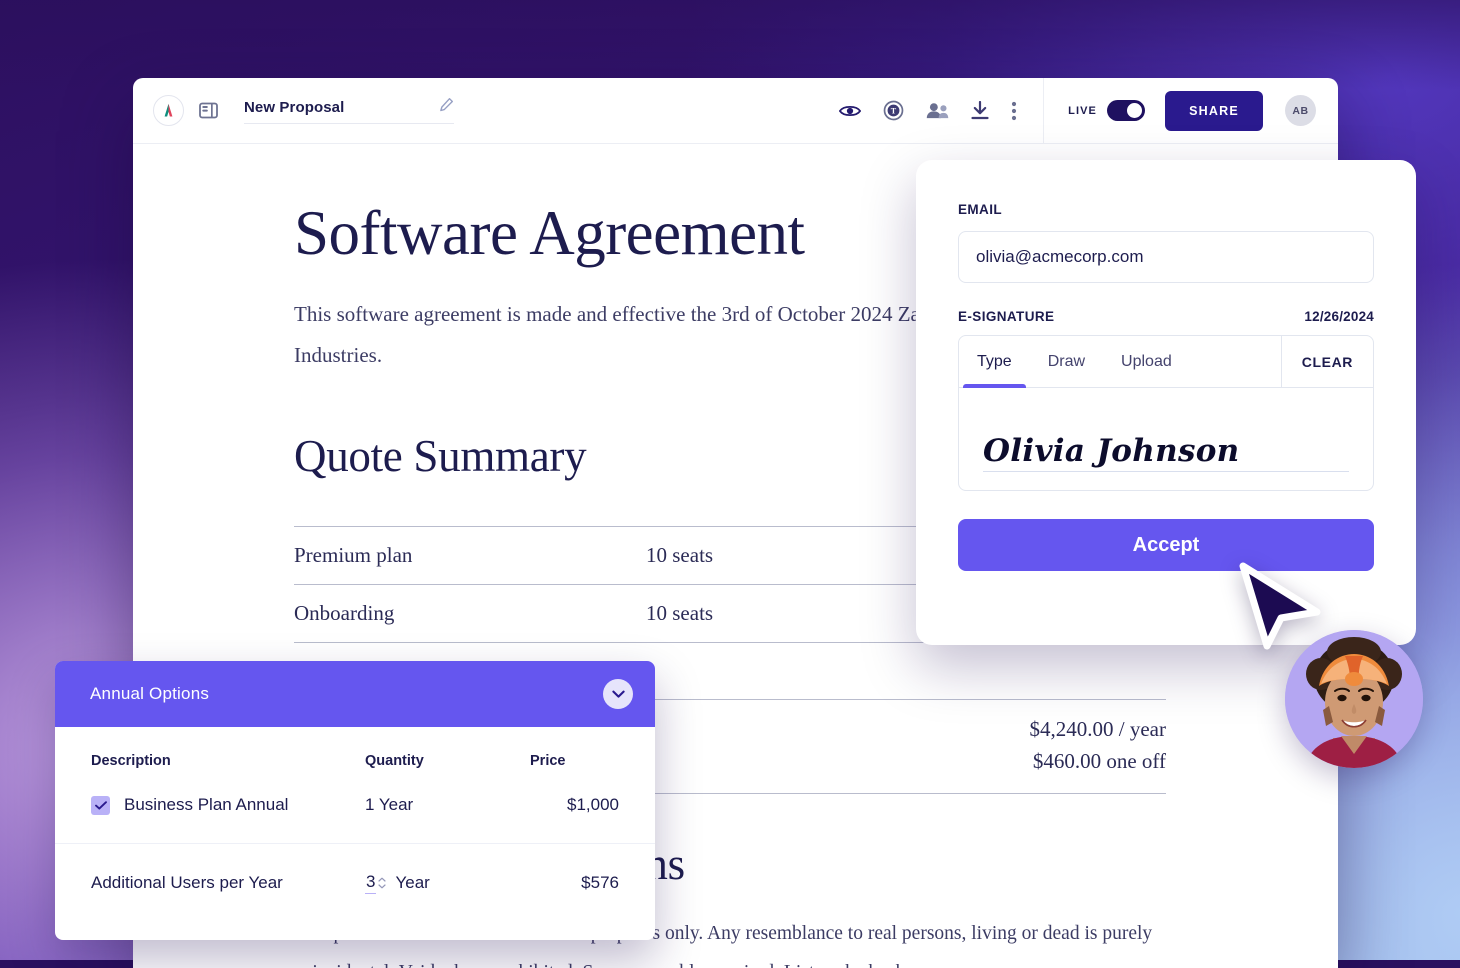  I want to click on option-price-cell: $576, so click(592, 891).